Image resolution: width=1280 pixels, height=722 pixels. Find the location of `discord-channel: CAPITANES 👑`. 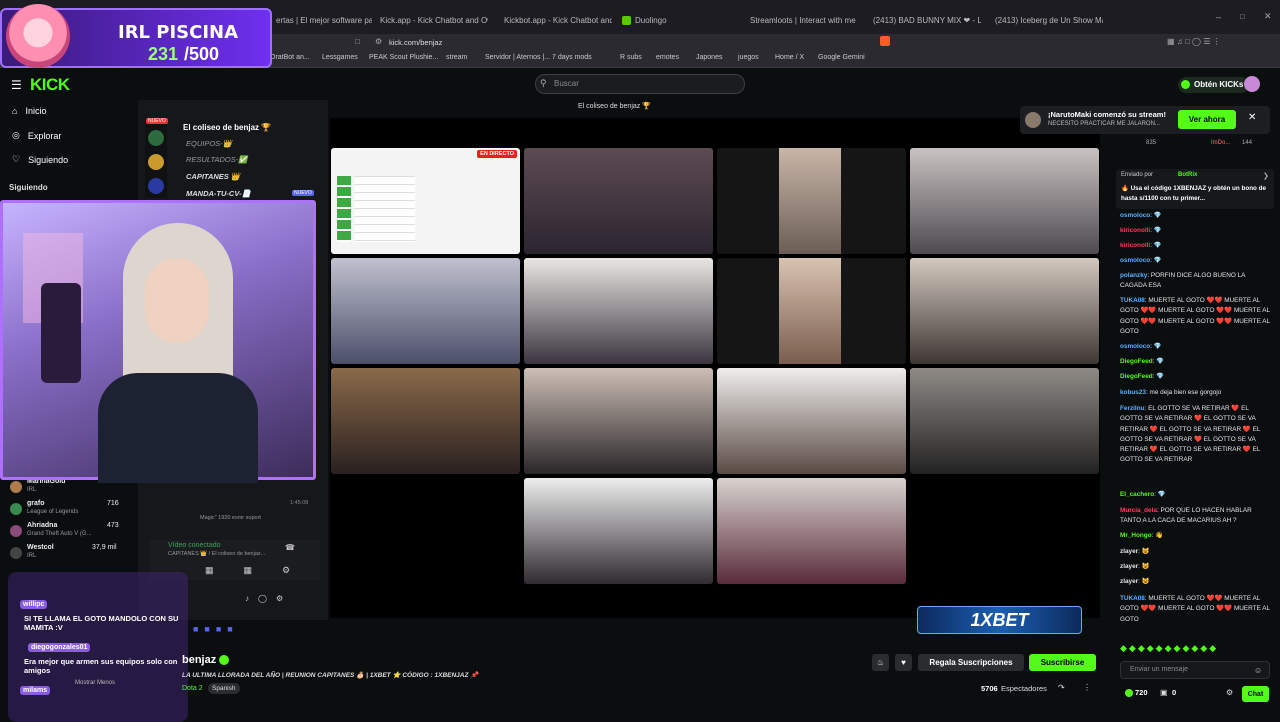

discord-channel: CAPITANES 👑 is located at coordinates (213, 176).